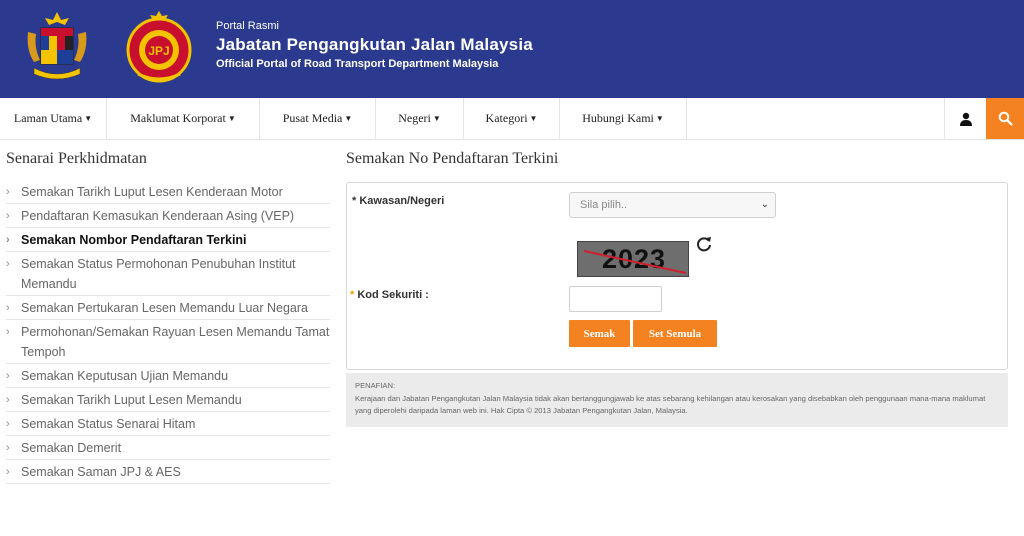 Image resolution: width=1024 pixels, height=536 pixels. What do you see at coordinates (635, 262) in the screenshot?
I see `captcha-strike-line` at bounding box center [635, 262].